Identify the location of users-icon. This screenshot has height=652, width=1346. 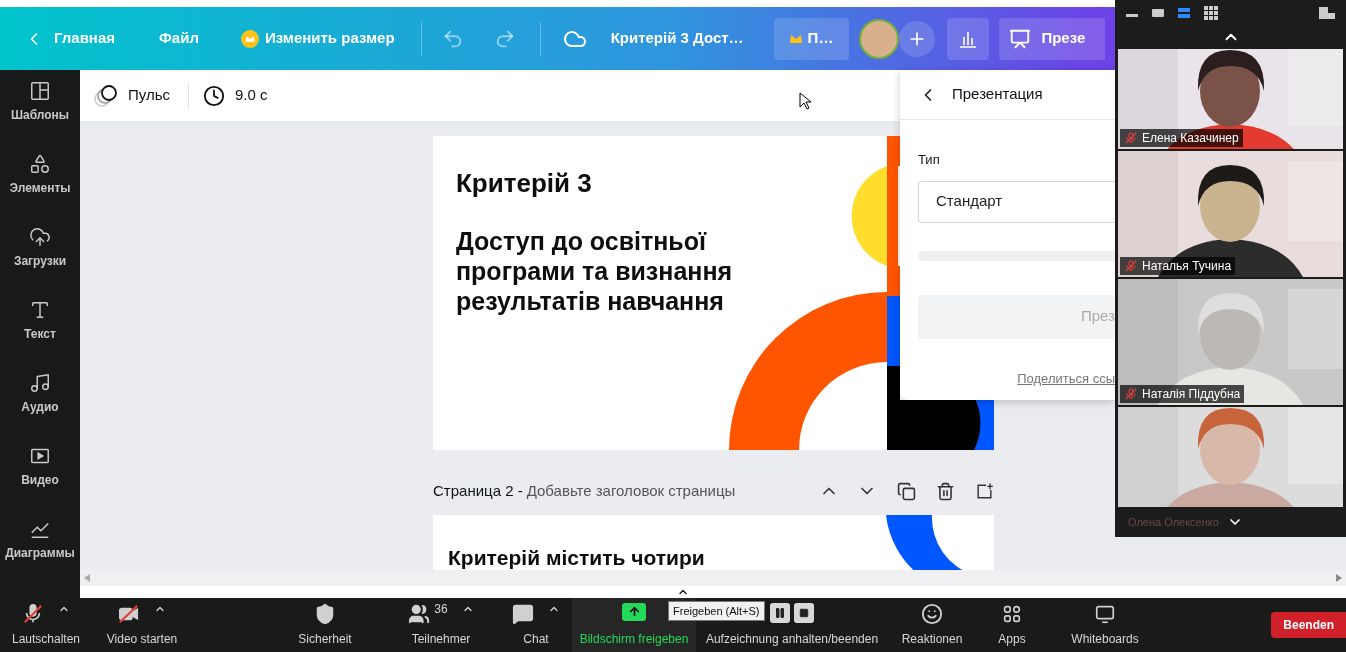
(419, 613).